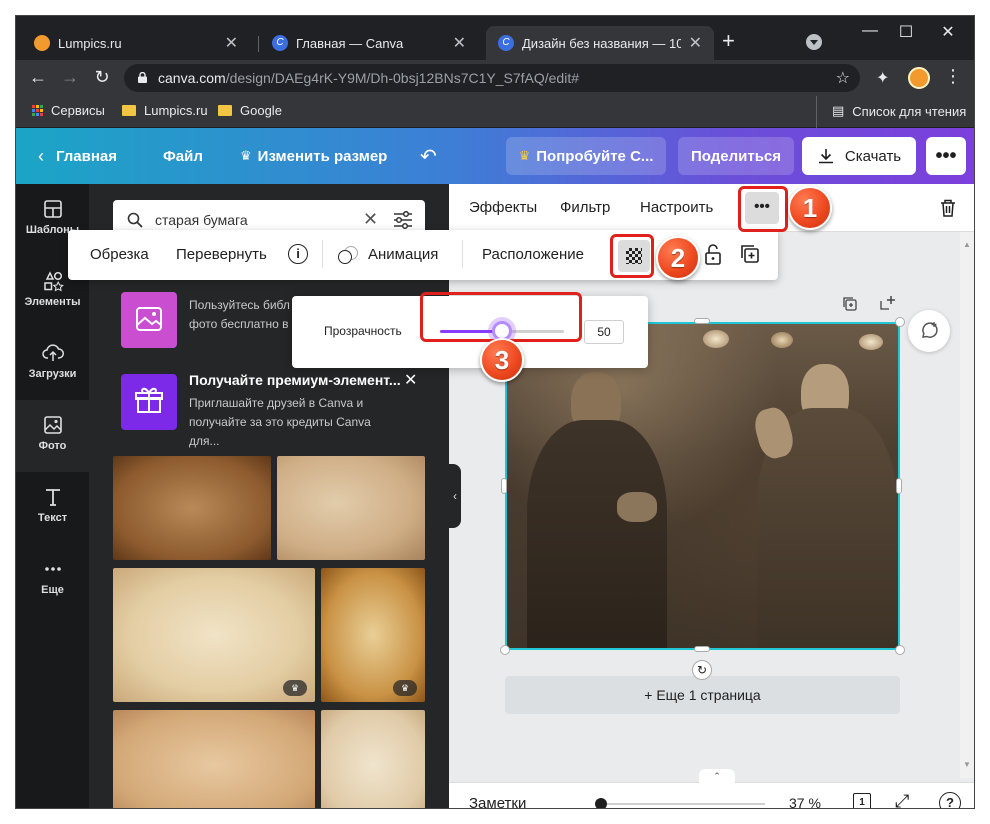 This screenshot has height=824, width=990. Describe the element at coordinates (632, 256) in the screenshot. I see `highlight-transparency-button` at that location.